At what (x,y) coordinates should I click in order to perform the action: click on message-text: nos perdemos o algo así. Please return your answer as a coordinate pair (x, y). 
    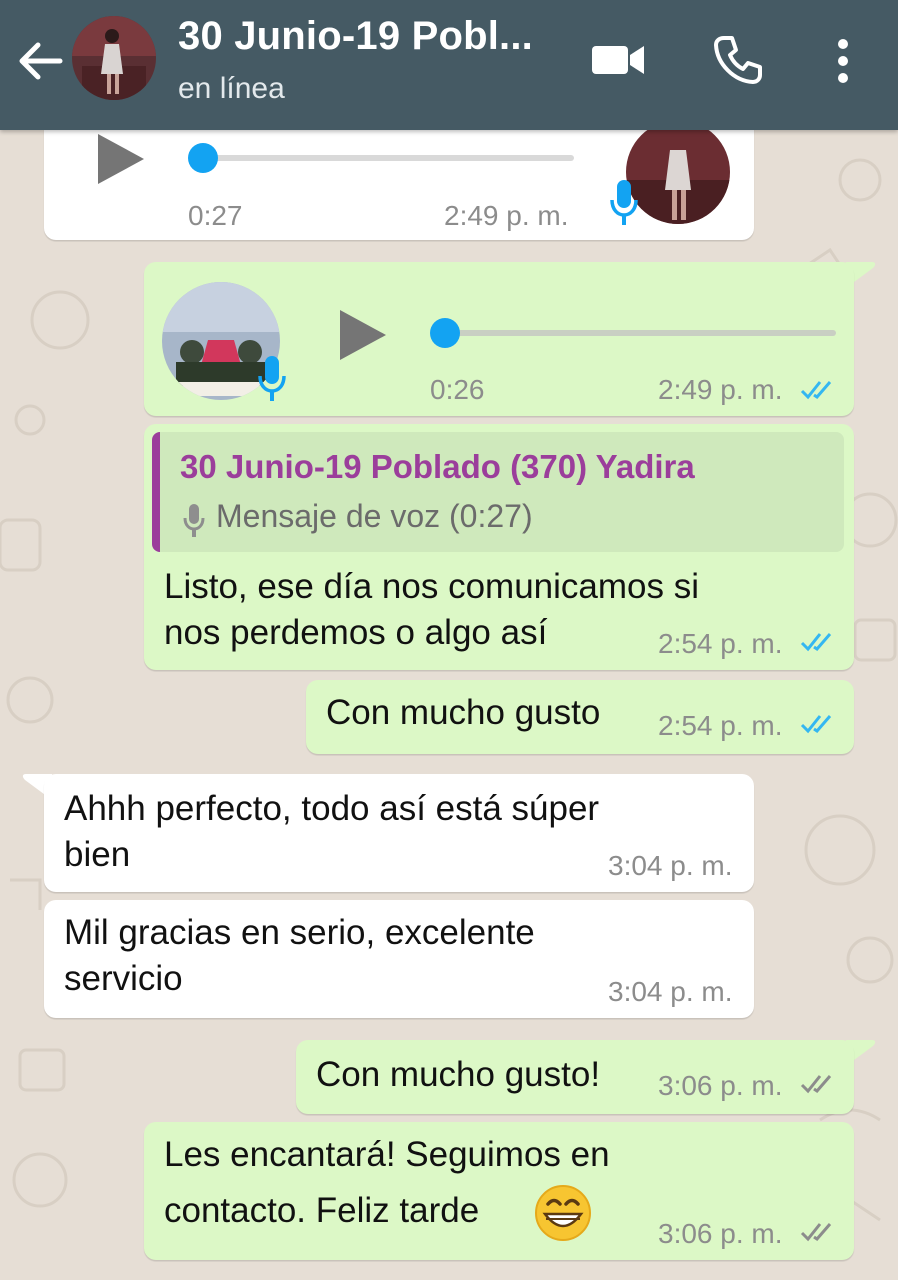
    Looking at the image, I should click on (356, 632).